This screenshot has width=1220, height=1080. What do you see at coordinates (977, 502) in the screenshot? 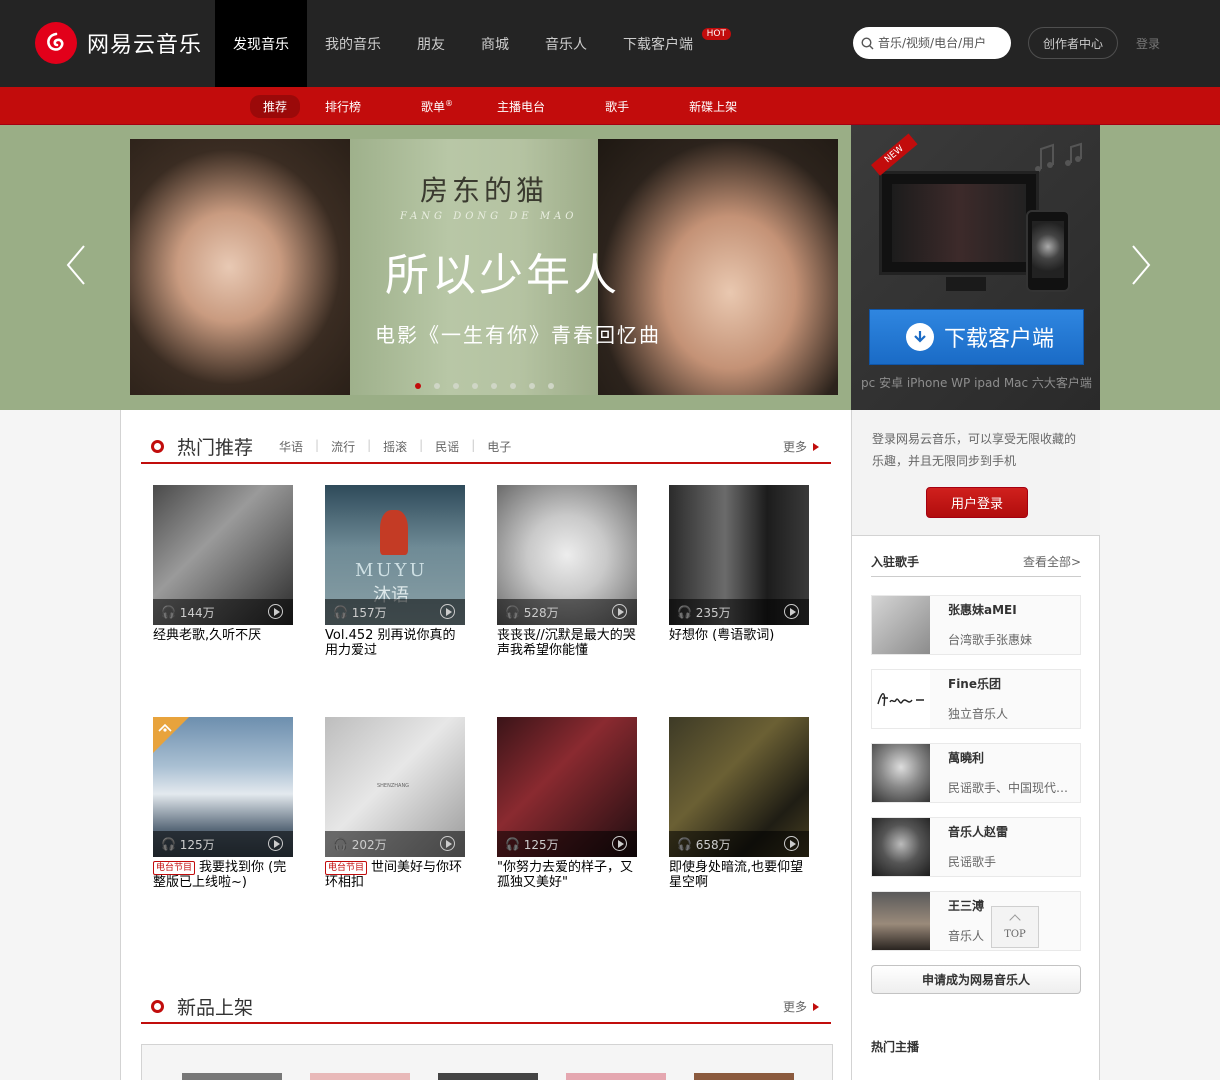
I see `user-login-button: 用户登录` at bounding box center [977, 502].